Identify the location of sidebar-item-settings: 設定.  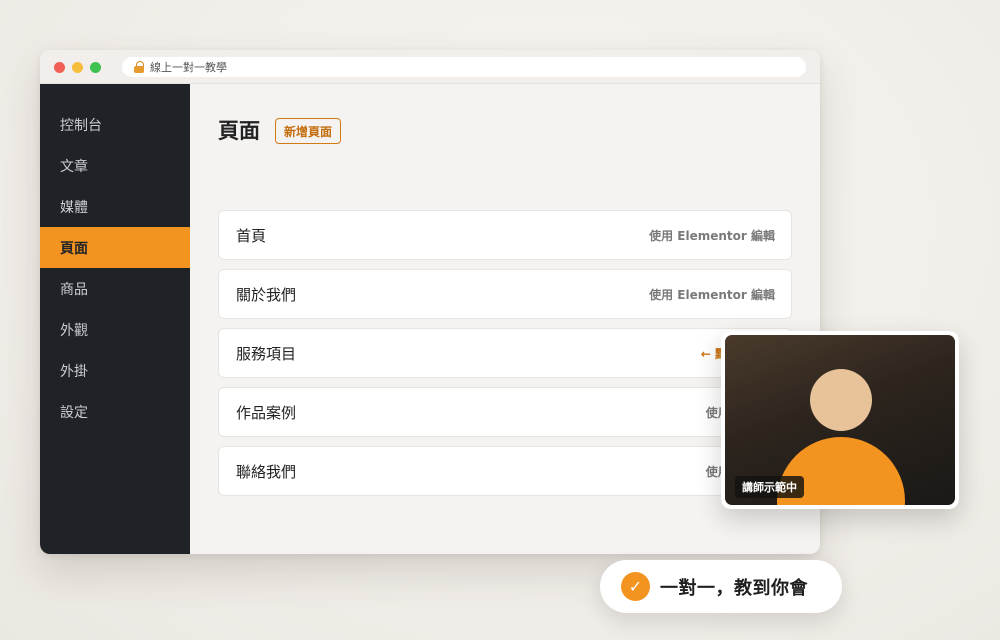
(115, 411).